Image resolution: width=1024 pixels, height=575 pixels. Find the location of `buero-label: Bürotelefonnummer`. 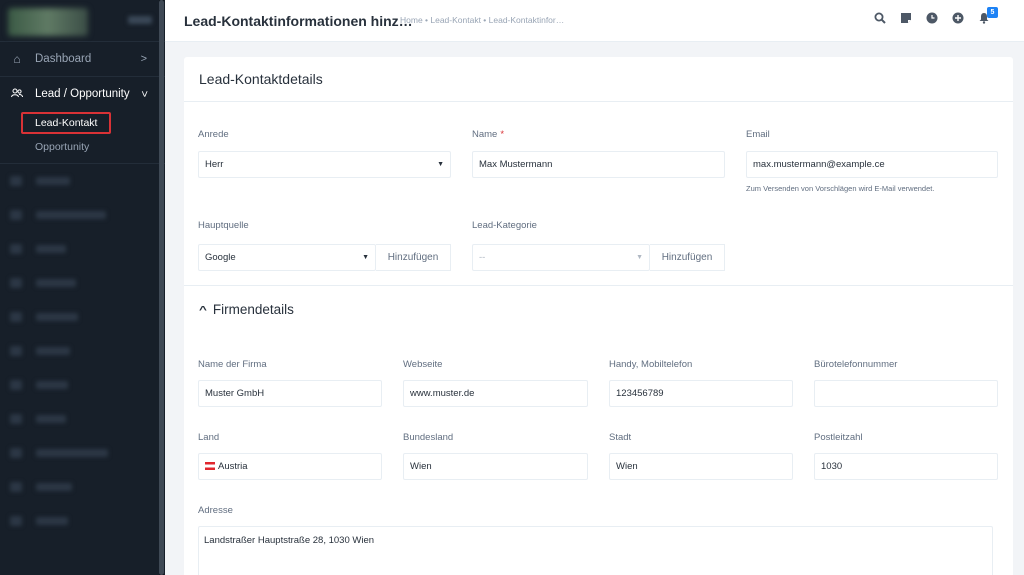

buero-label: Bürotelefonnummer is located at coordinates (856, 364).